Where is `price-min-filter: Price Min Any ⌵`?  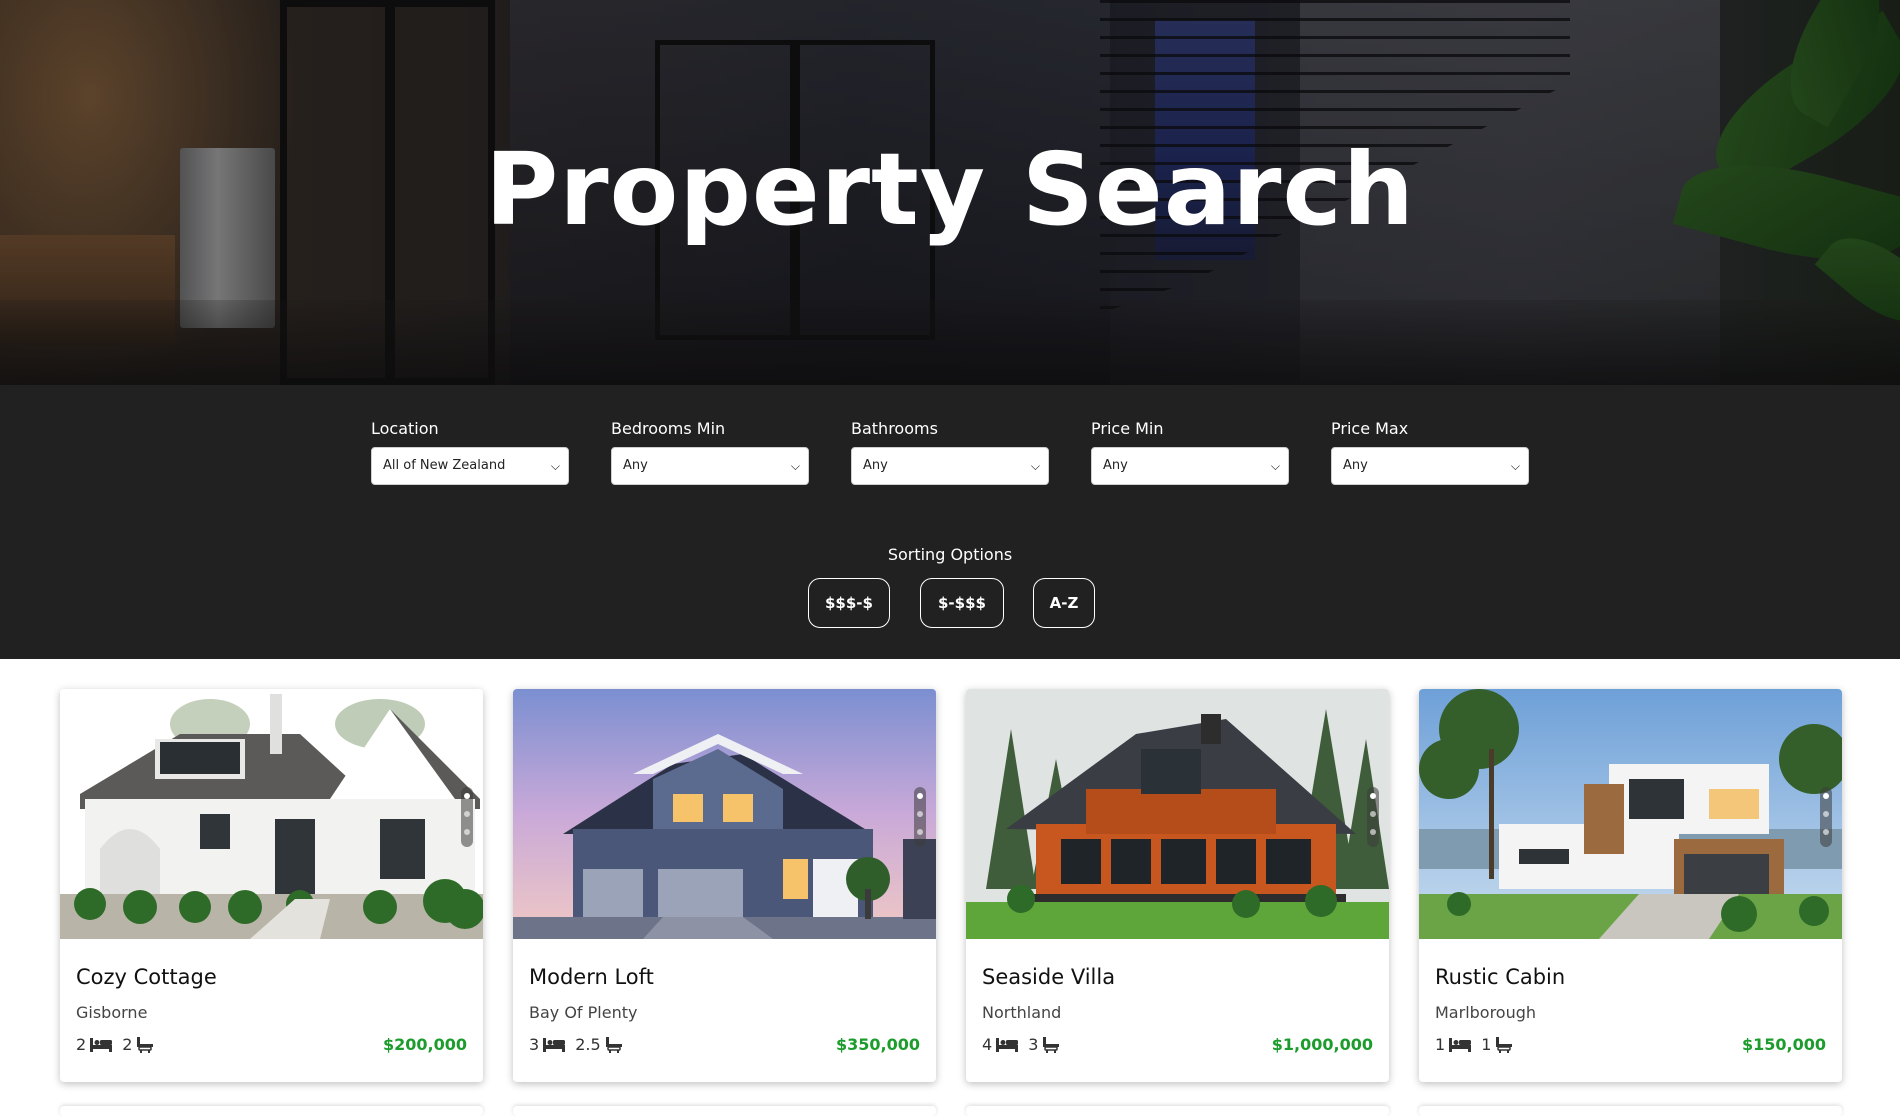
price-min-filter: Price Min Any ⌵ is located at coordinates (1191, 451).